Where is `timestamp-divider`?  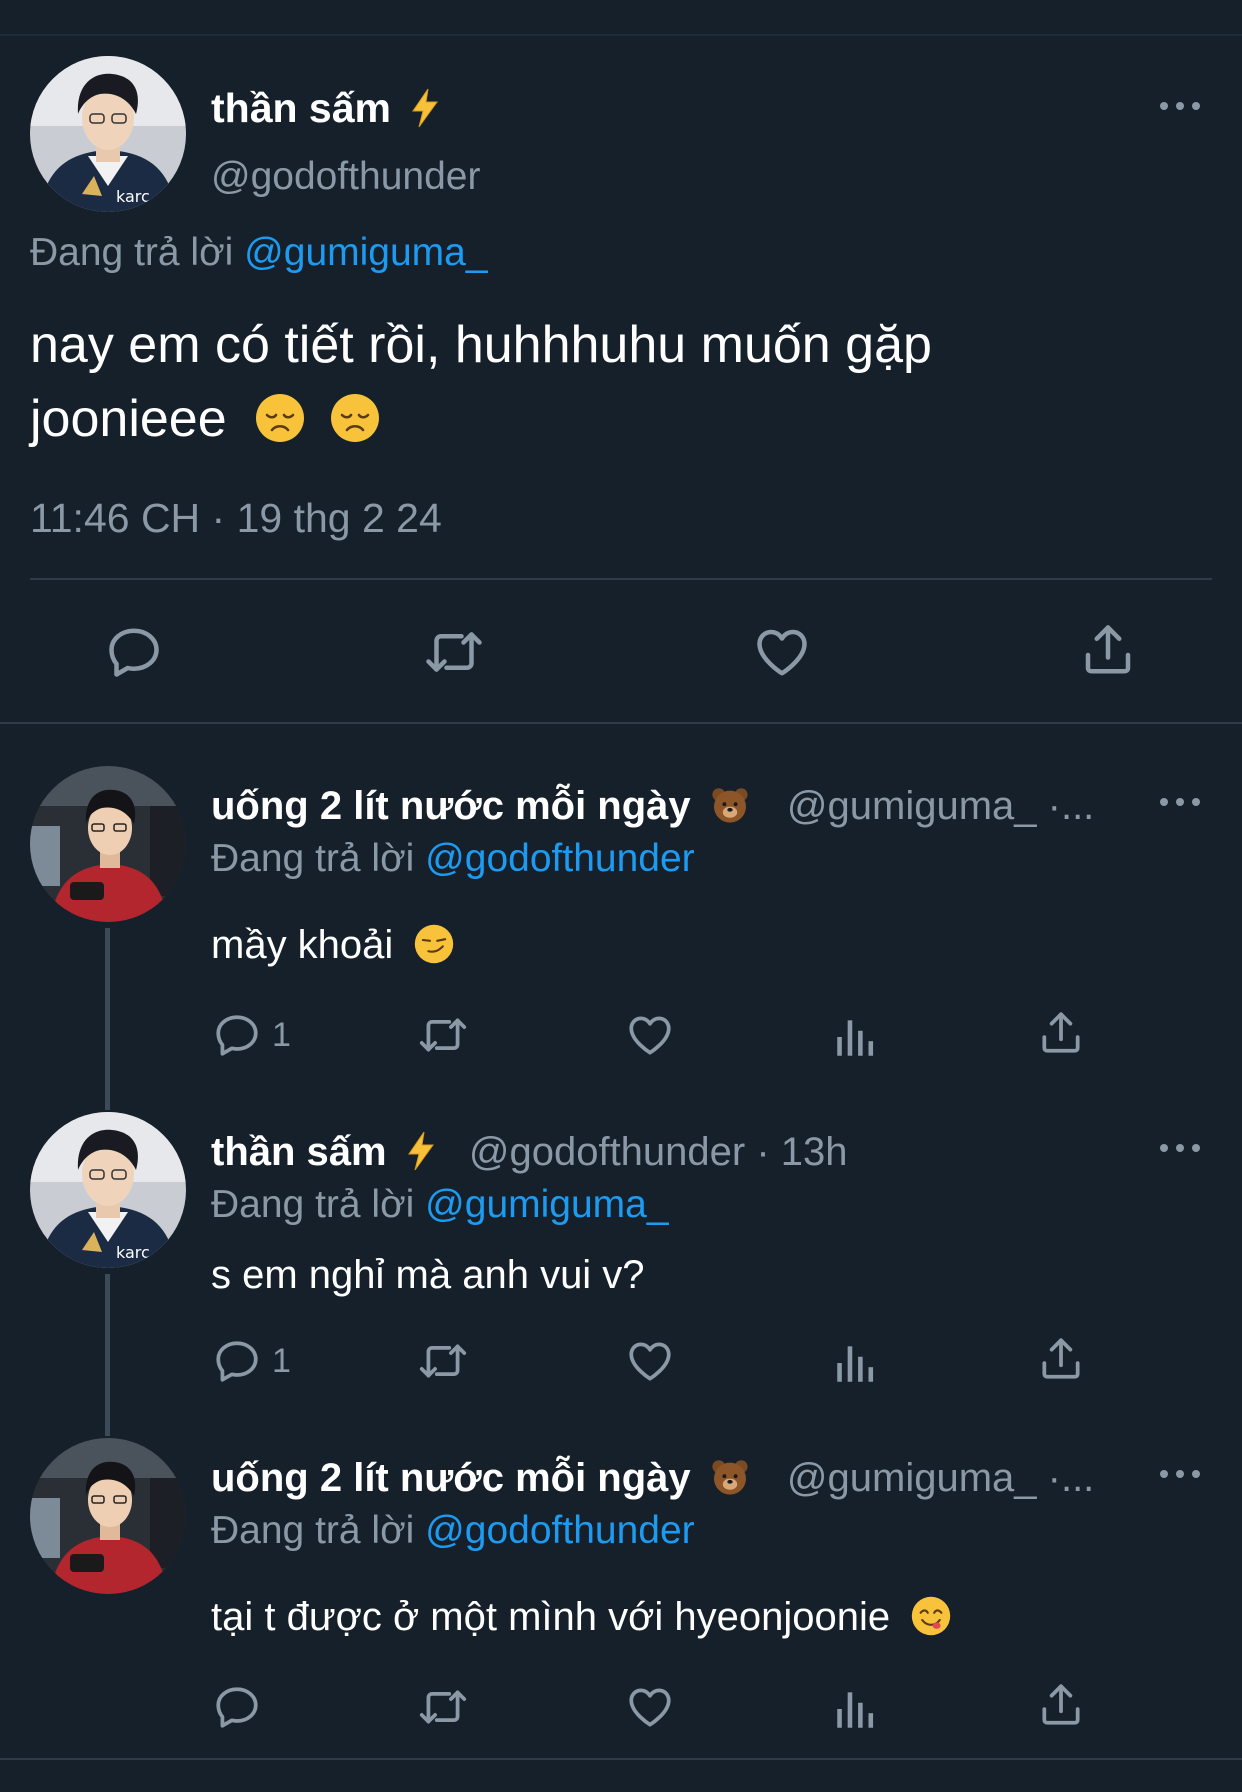
timestamp-divider is located at coordinates (621, 579).